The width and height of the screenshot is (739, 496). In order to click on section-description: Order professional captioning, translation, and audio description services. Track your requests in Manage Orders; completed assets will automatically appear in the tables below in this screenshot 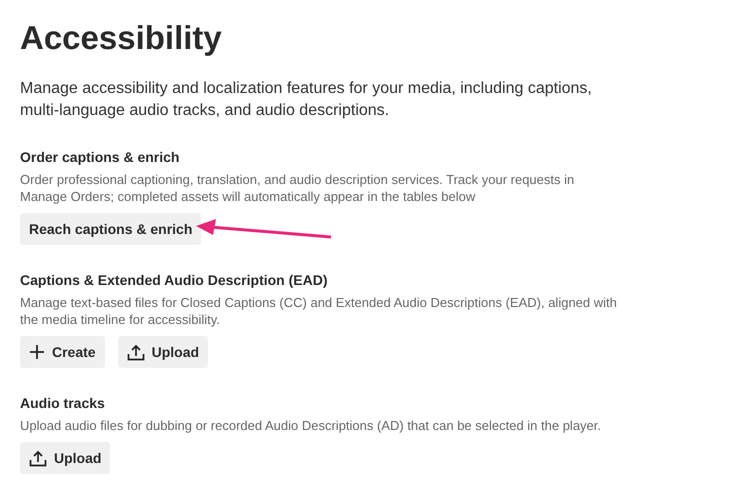, I will do `click(298, 188)`.